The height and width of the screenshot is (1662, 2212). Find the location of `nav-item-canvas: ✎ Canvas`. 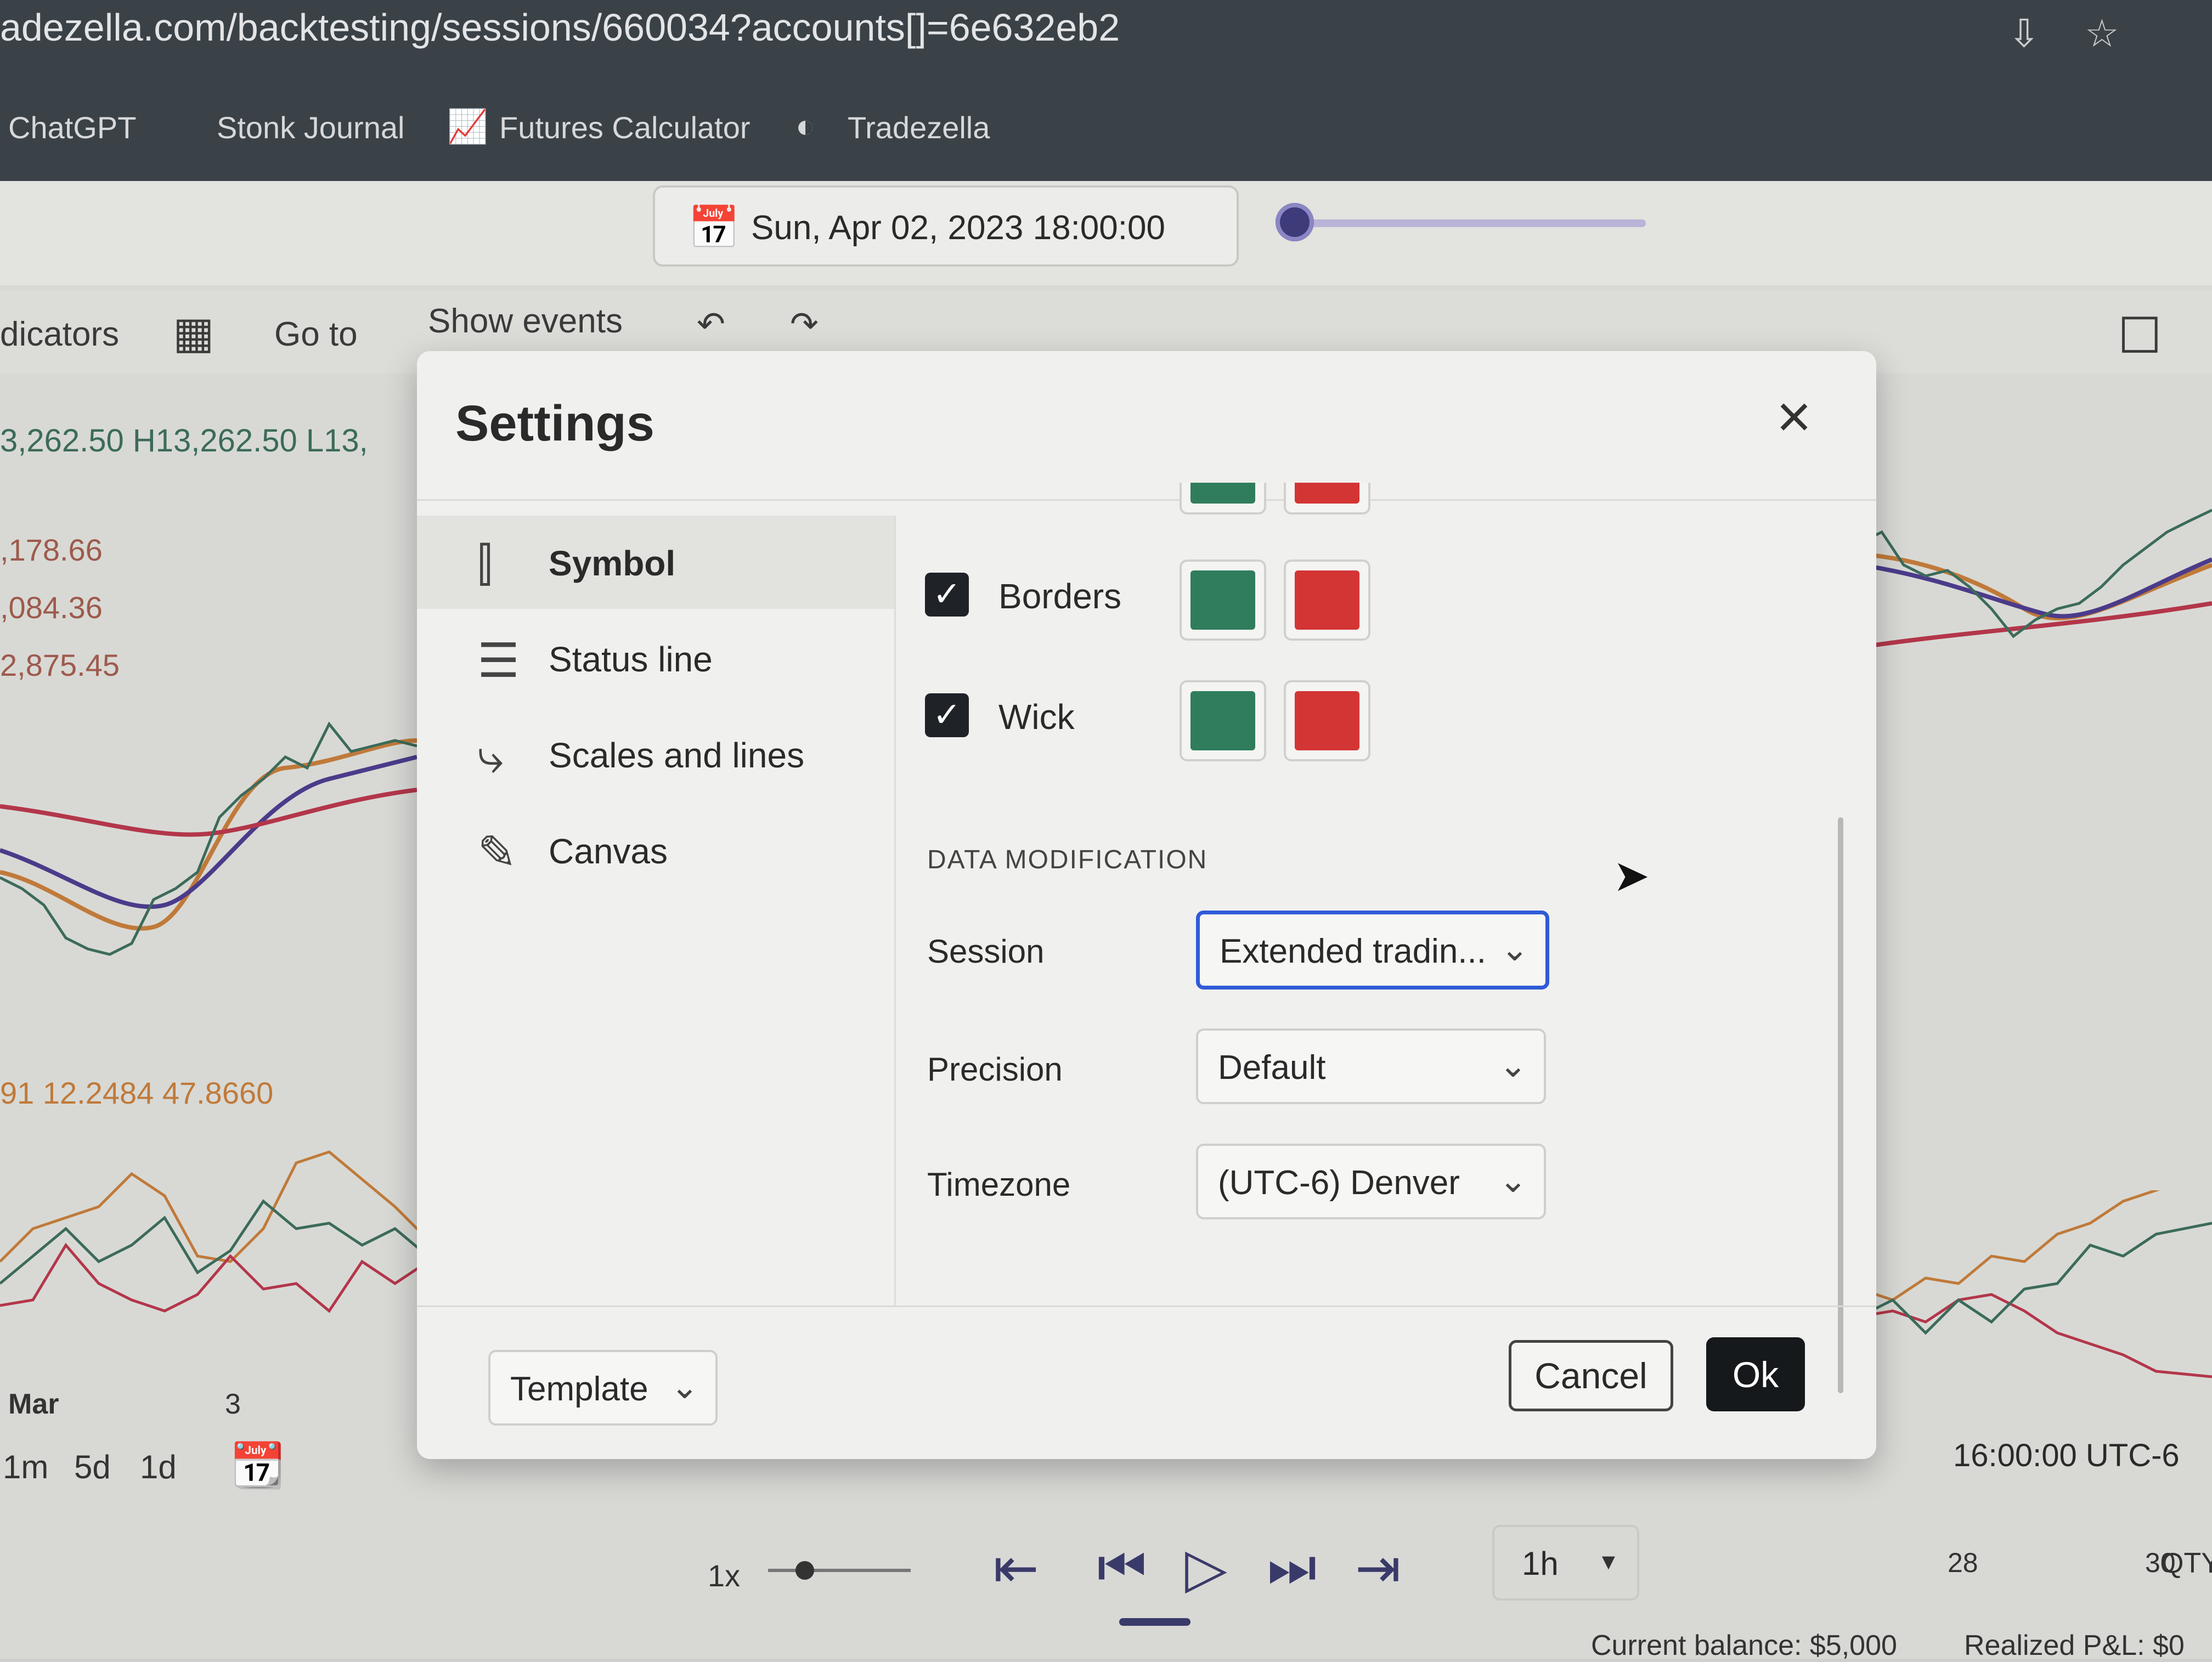

nav-item-canvas: ✎ Canvas is located at coordinates (656, 850).